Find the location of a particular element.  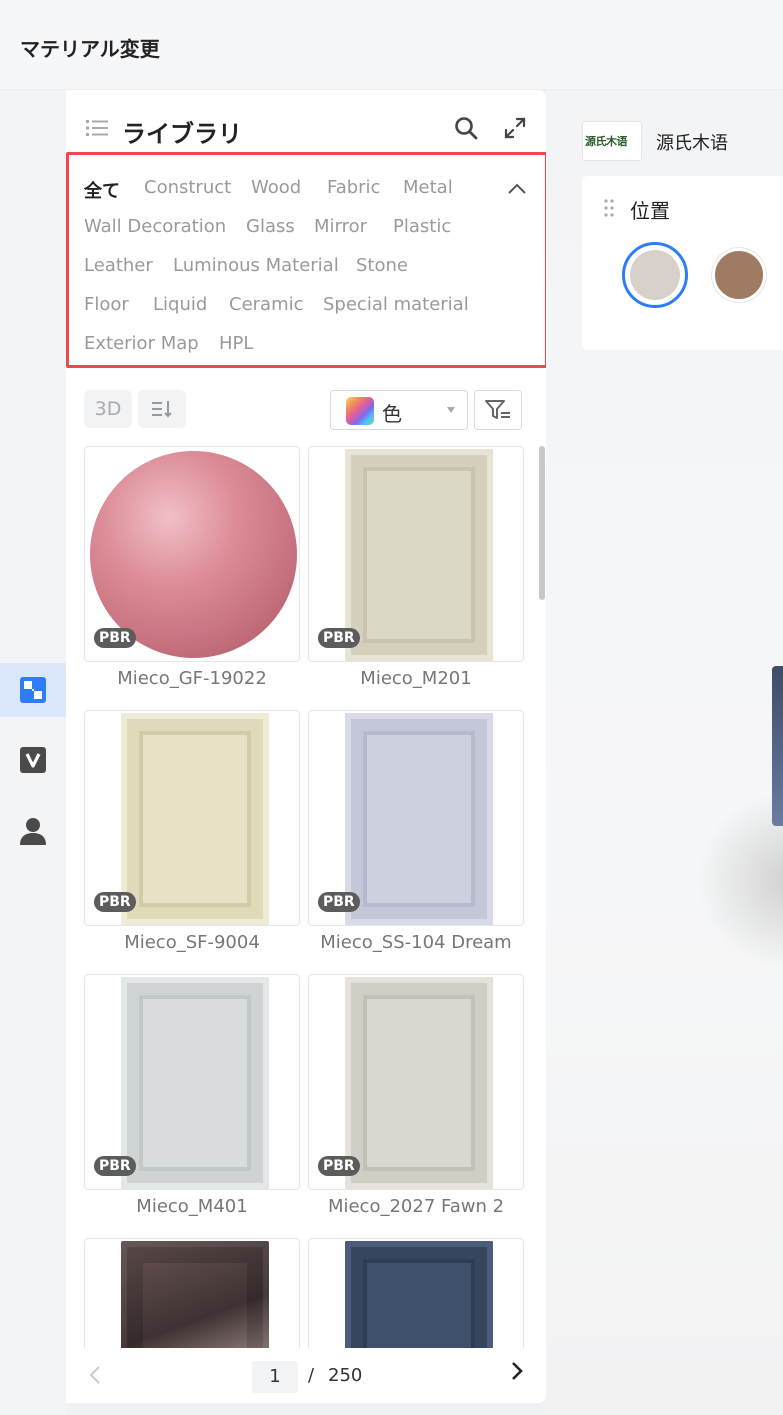

page-input: 1 is located at coordinates (275, 1377).